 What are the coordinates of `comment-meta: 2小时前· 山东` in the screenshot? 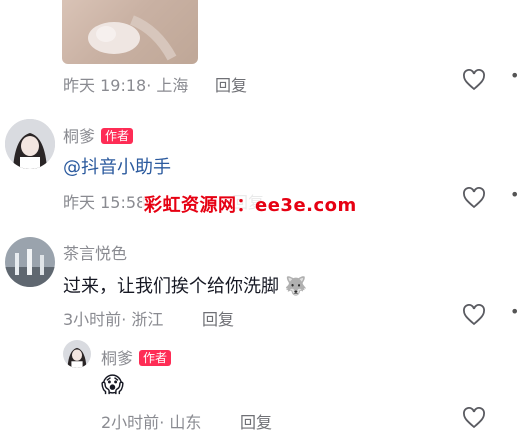 It's located at (151, 421).